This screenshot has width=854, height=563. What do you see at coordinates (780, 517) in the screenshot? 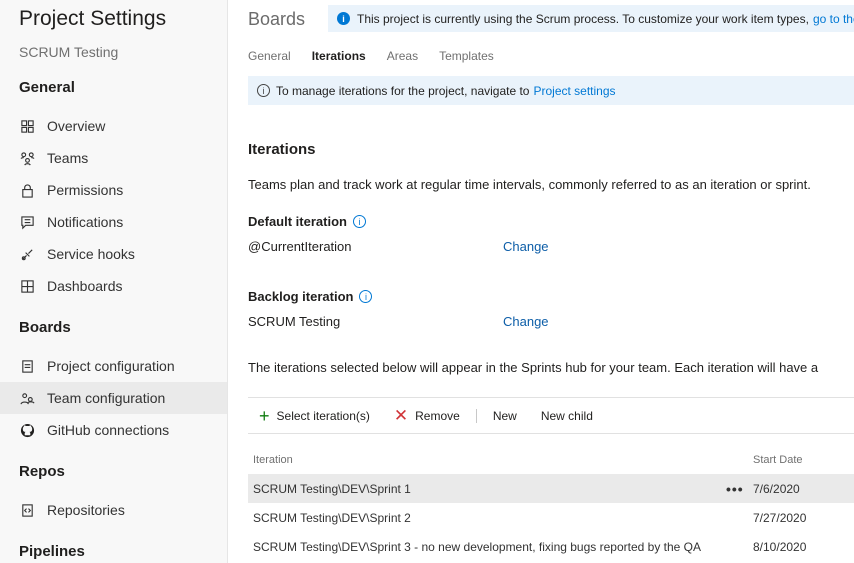
I see `start-date: 7/27/2020` at bounding box center [780, 517].